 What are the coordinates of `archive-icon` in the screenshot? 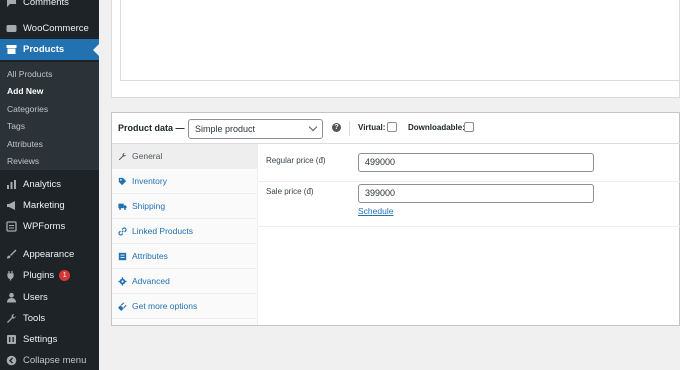 It's located at (11, 49).